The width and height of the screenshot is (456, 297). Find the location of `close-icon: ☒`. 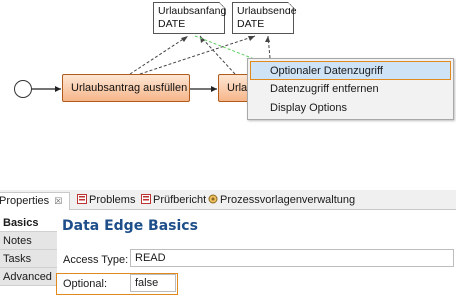

close-icon: ☒ is located at coordinates (58, 201).